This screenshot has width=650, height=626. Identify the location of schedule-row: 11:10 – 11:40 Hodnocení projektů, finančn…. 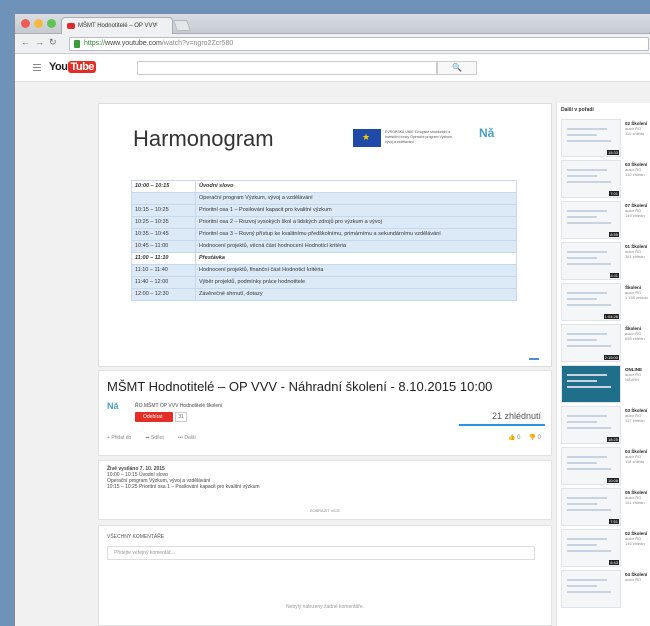
(324, 270).